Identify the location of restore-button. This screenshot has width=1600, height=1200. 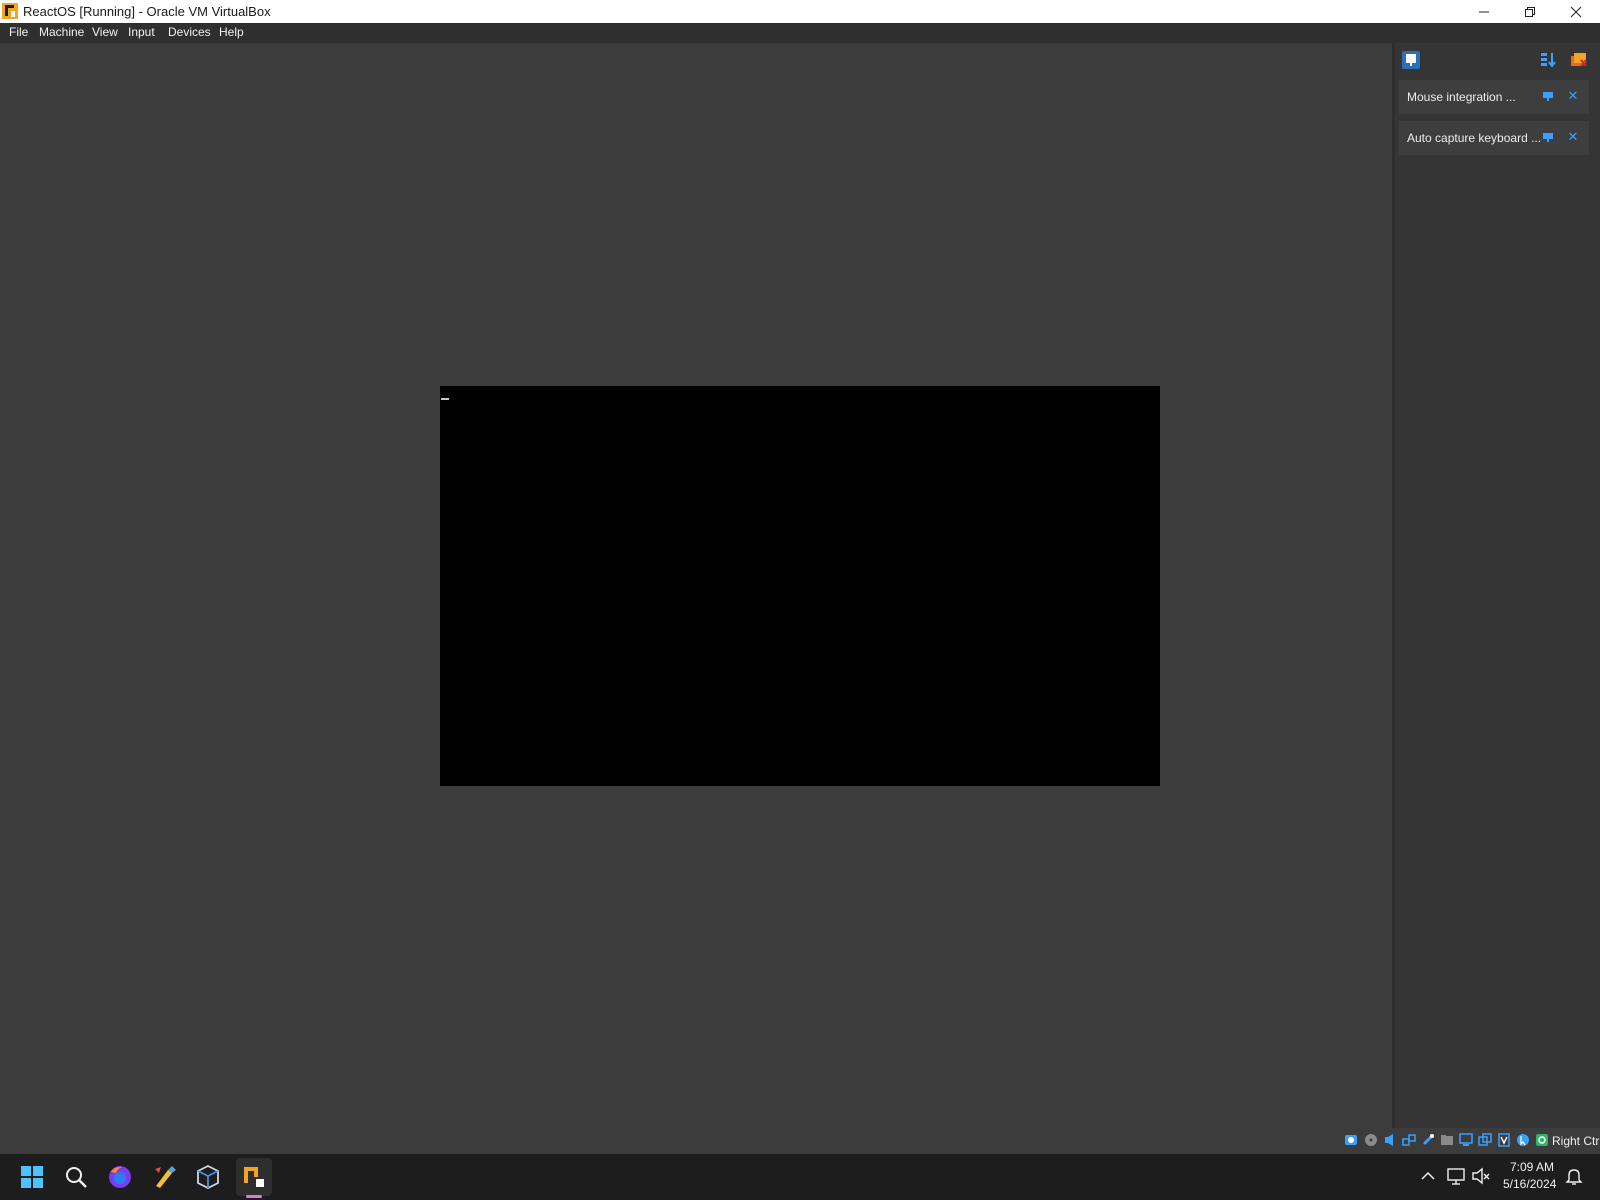
(1530, 11).